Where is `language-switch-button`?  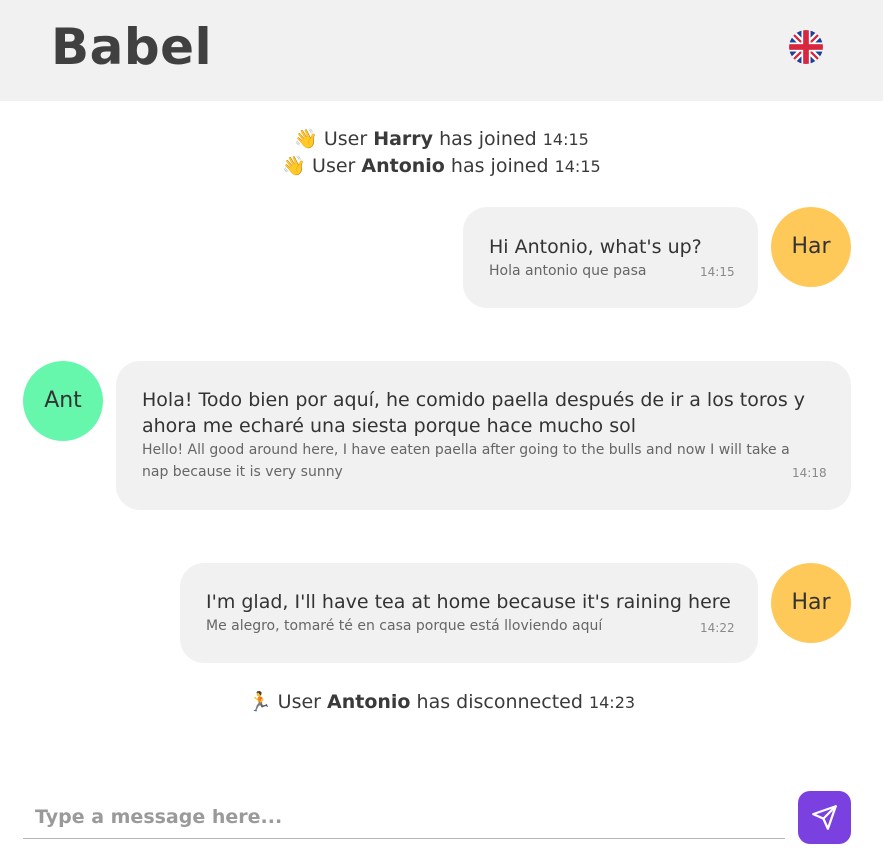
language-switch-button is located at coordinates (806, 47).